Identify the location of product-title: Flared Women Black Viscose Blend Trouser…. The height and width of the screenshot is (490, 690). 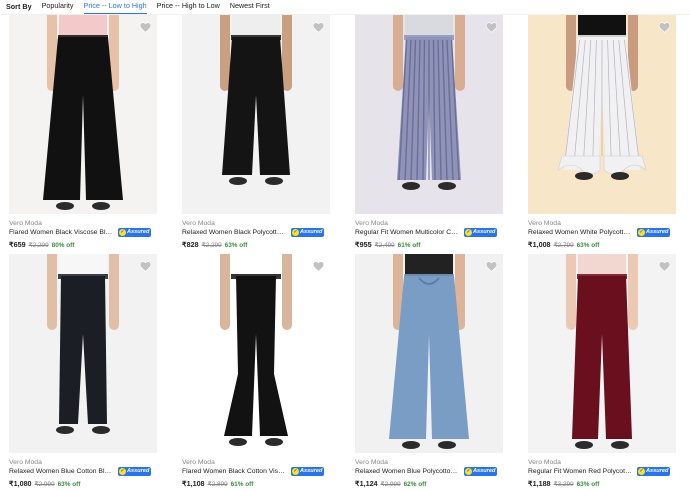
(61, 232).